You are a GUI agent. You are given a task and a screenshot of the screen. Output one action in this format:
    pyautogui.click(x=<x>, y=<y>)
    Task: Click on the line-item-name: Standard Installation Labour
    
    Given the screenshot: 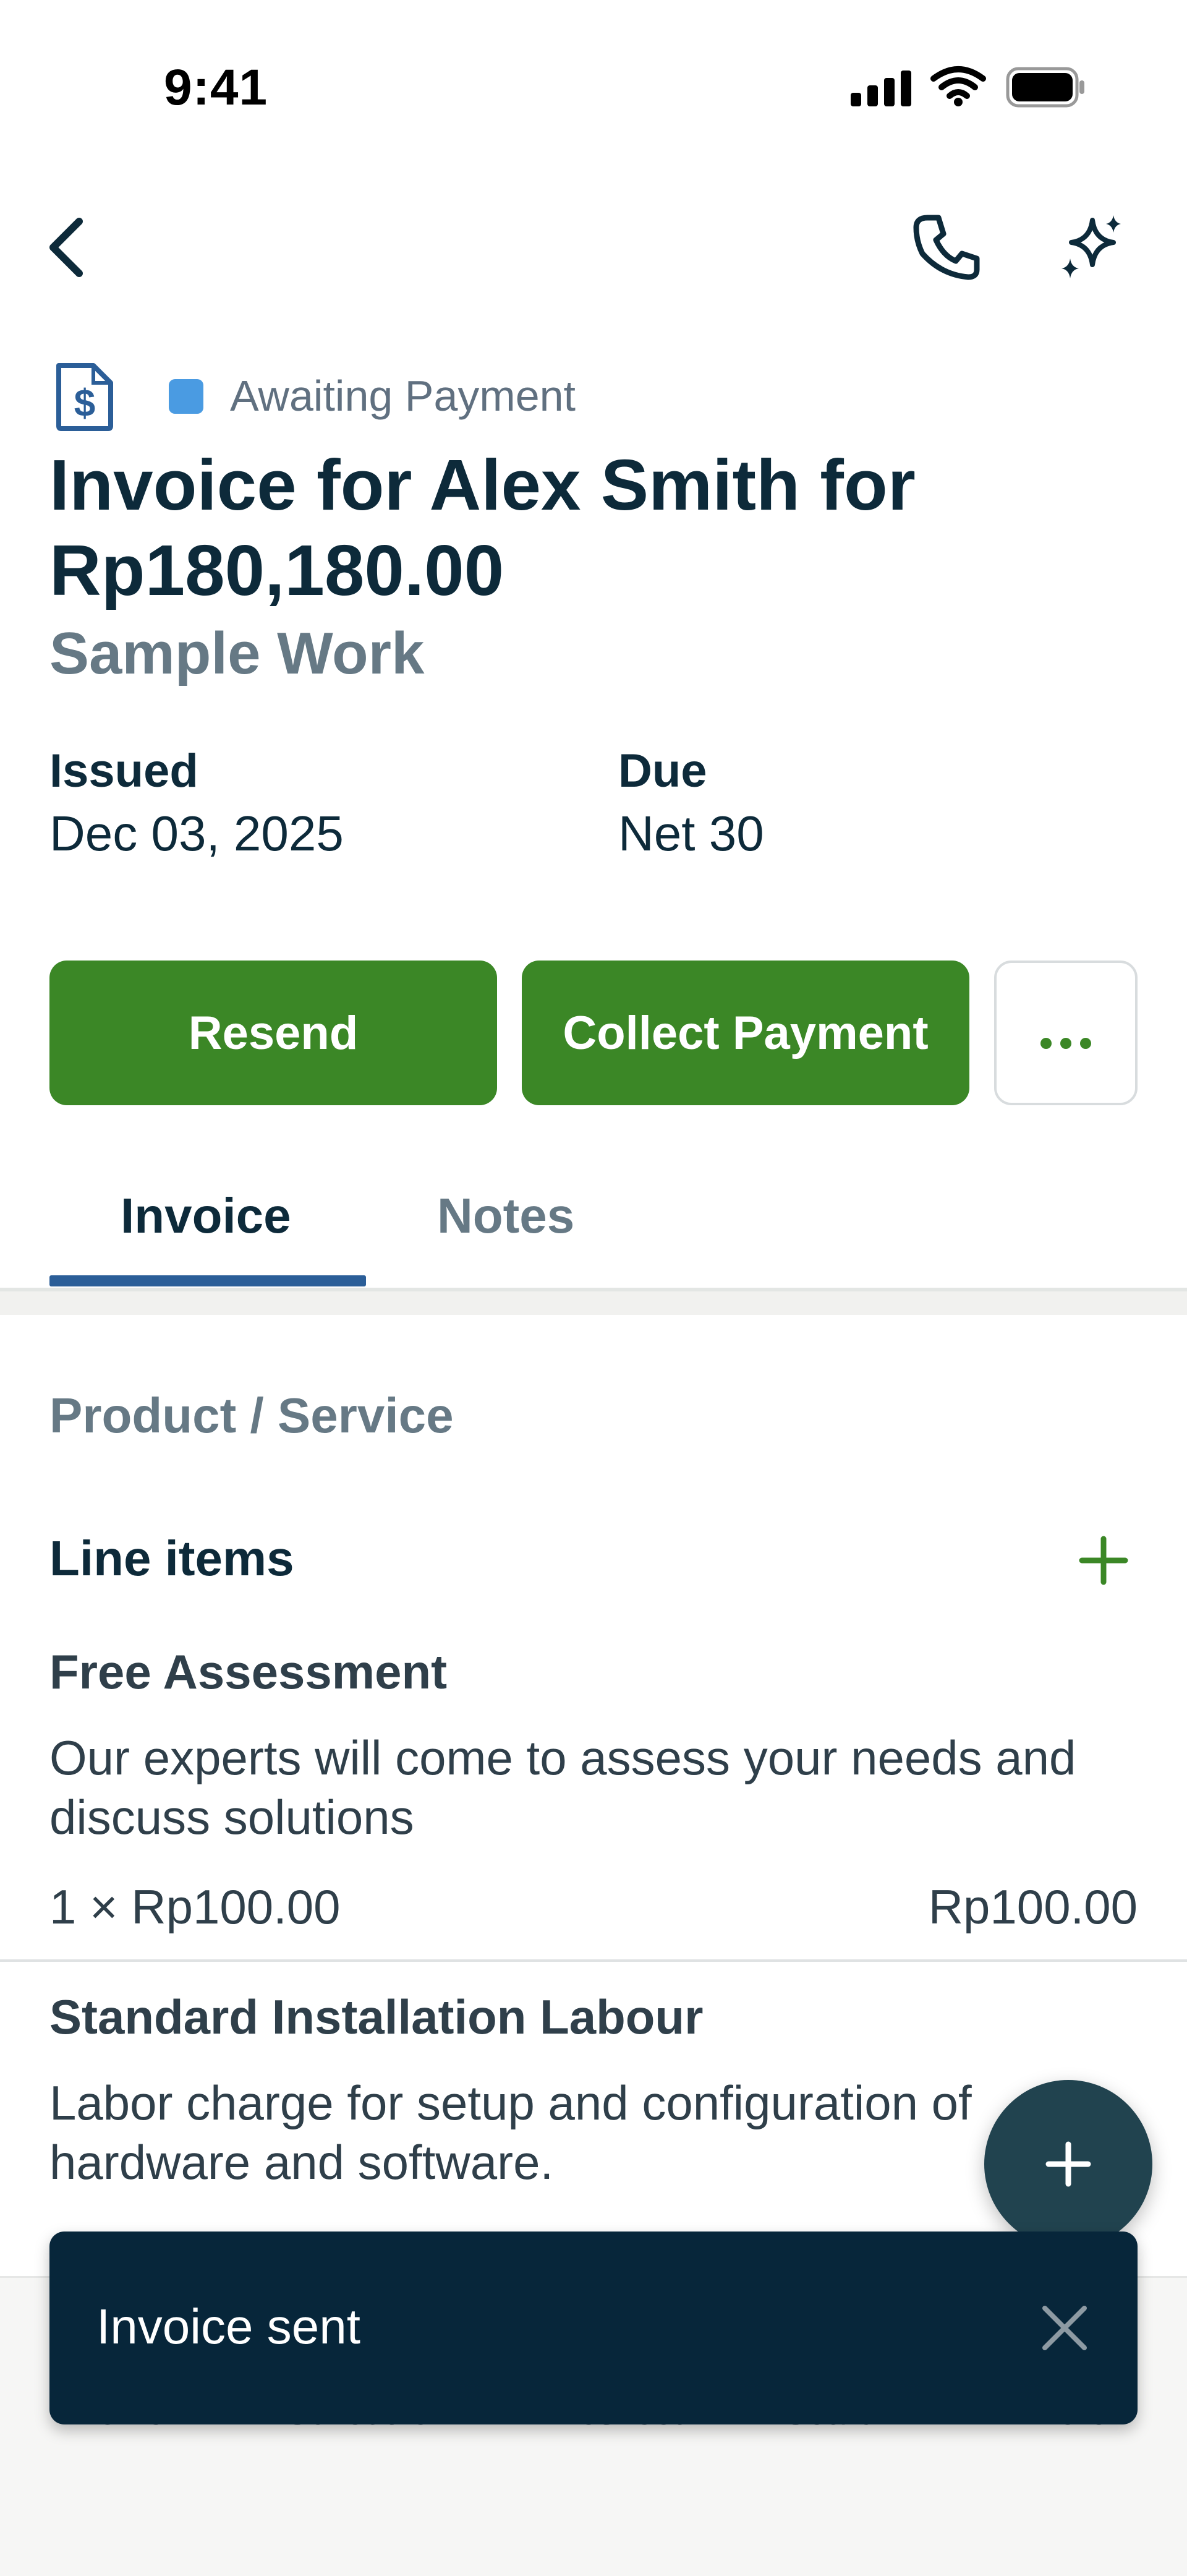 What is the action you would take?
    pyautogui.click(x=376, y=2017)
    